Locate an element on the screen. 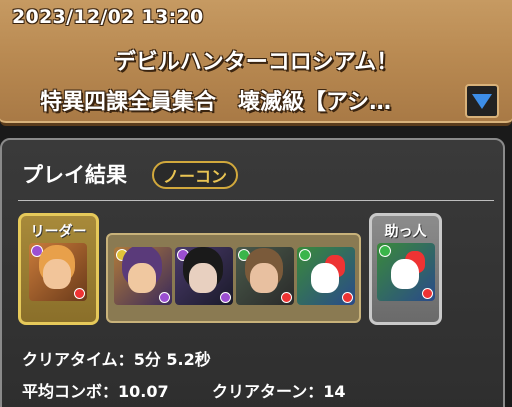 The width and height of the screenshot is (512, 407). clear-datetime: 2023/12/02 13:20 is located at coordinates (108, 17).